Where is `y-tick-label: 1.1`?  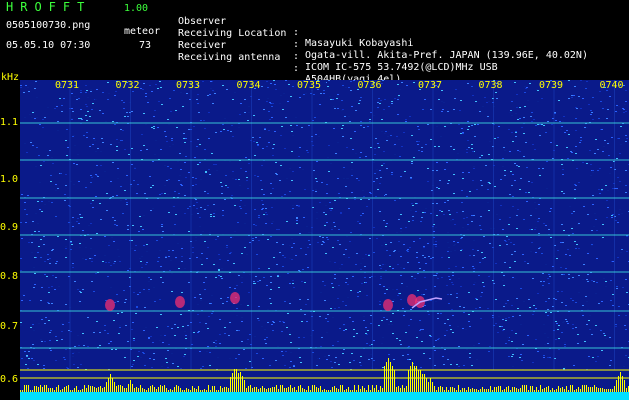
y-tick-label: 1.1 is located at coordinates (9, 122).